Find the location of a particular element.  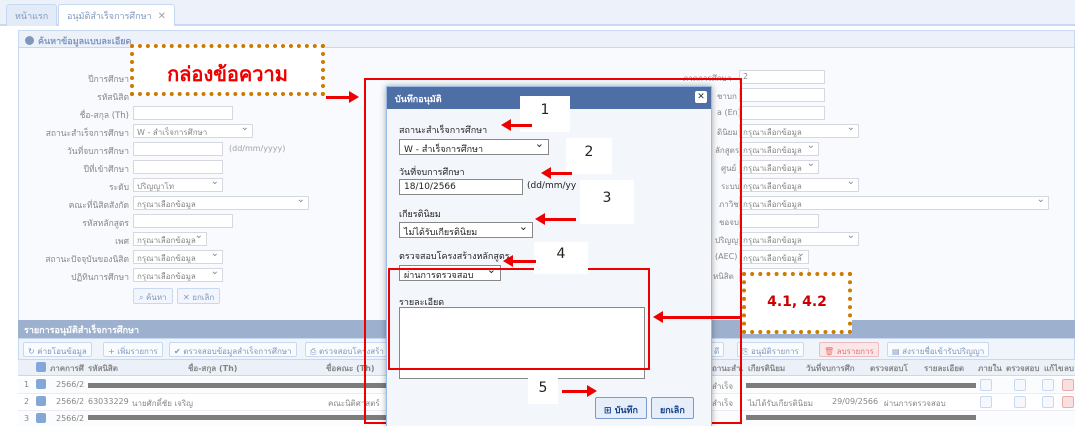

dialog-title: บันทึกอนุมัติ is located at coordinates (418, 100).